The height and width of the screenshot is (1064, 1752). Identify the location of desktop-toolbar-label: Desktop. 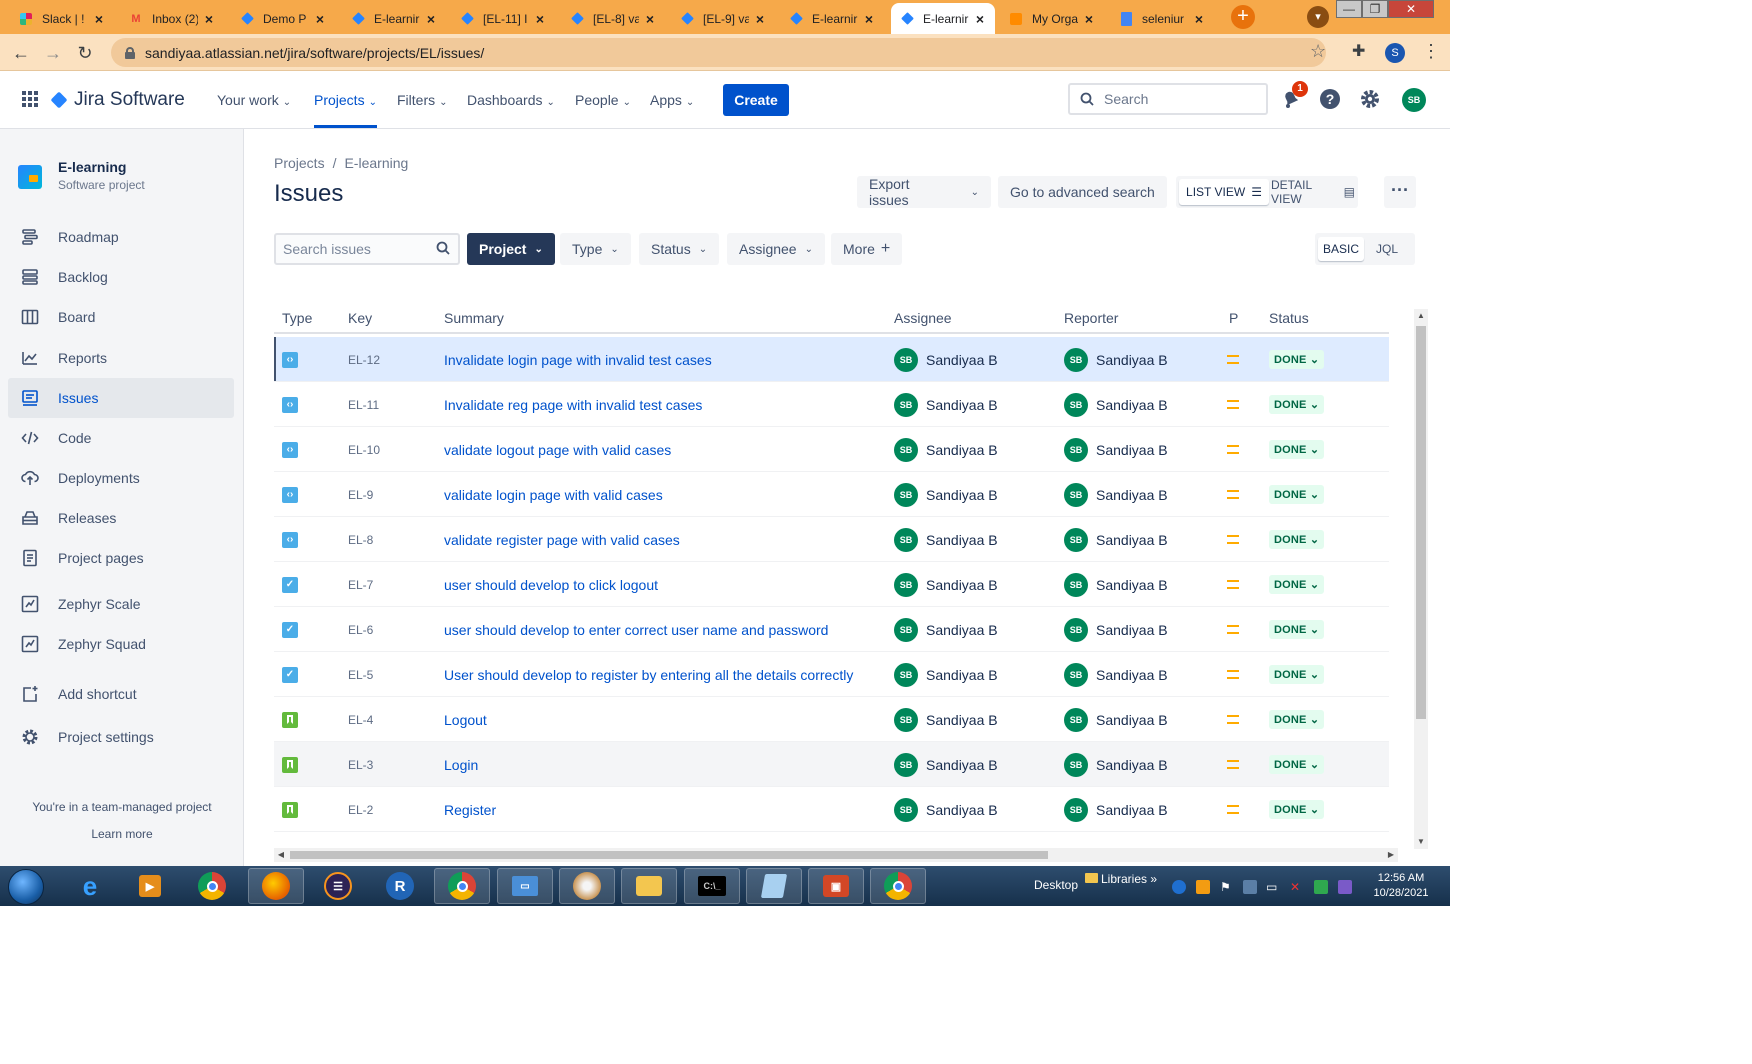
(1056, 885).